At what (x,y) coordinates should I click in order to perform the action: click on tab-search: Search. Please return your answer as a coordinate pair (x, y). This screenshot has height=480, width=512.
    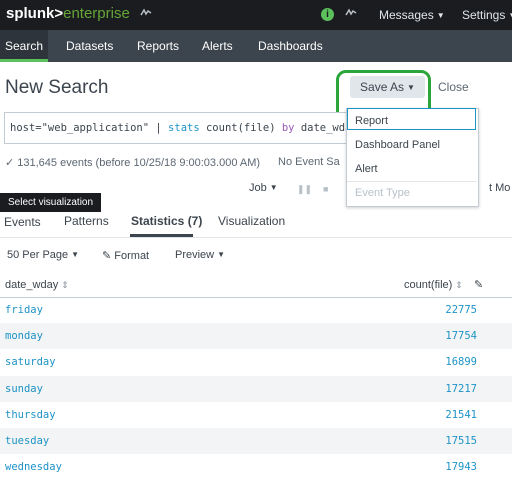
    Looking at the image, I should click on (24, 46).